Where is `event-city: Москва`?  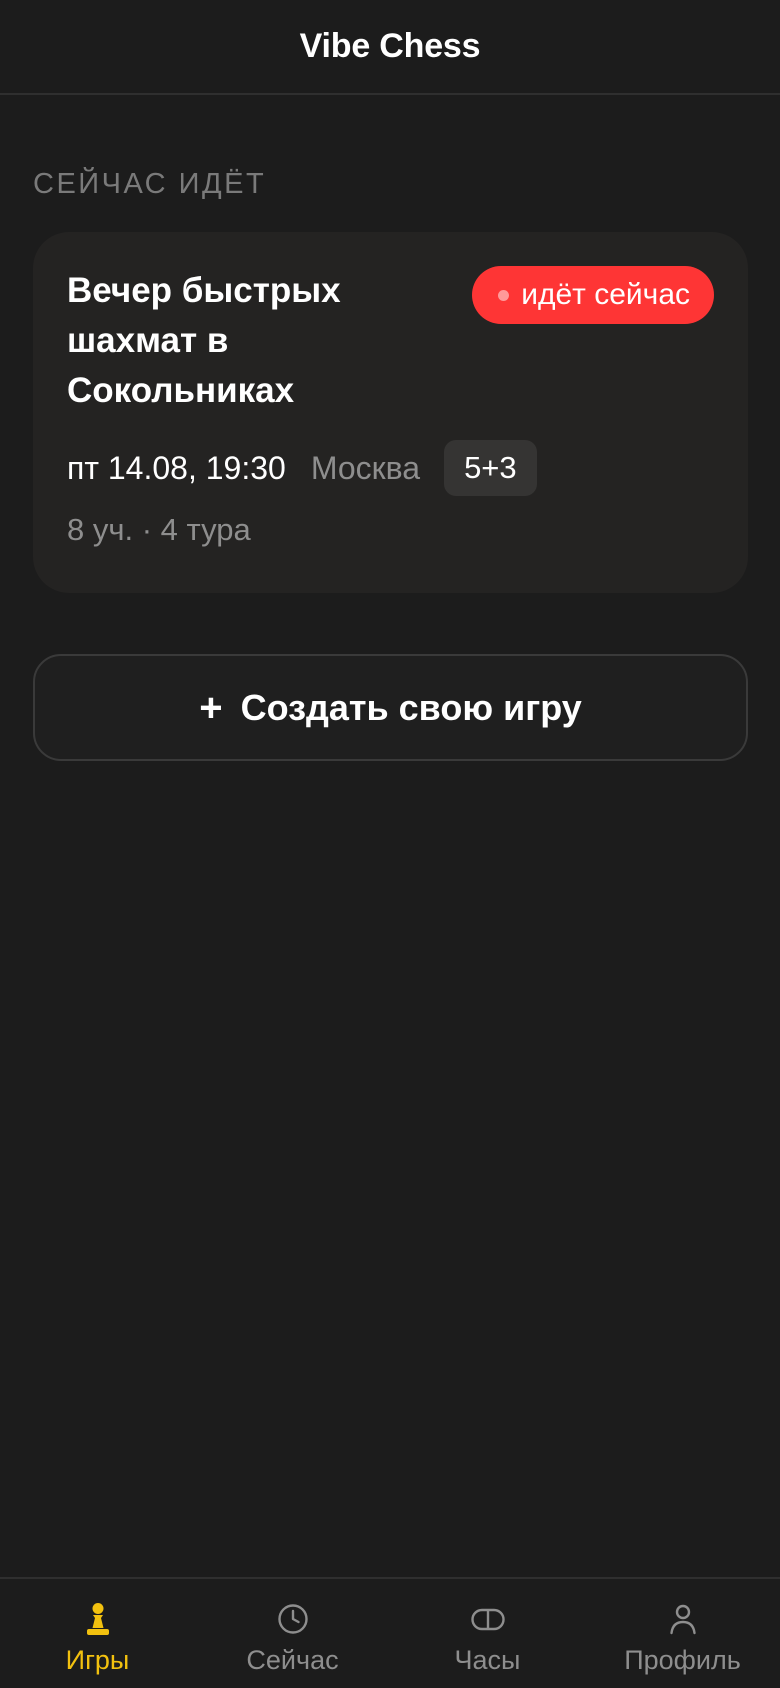 event-city: Москва is located at coordinates (365, 467).